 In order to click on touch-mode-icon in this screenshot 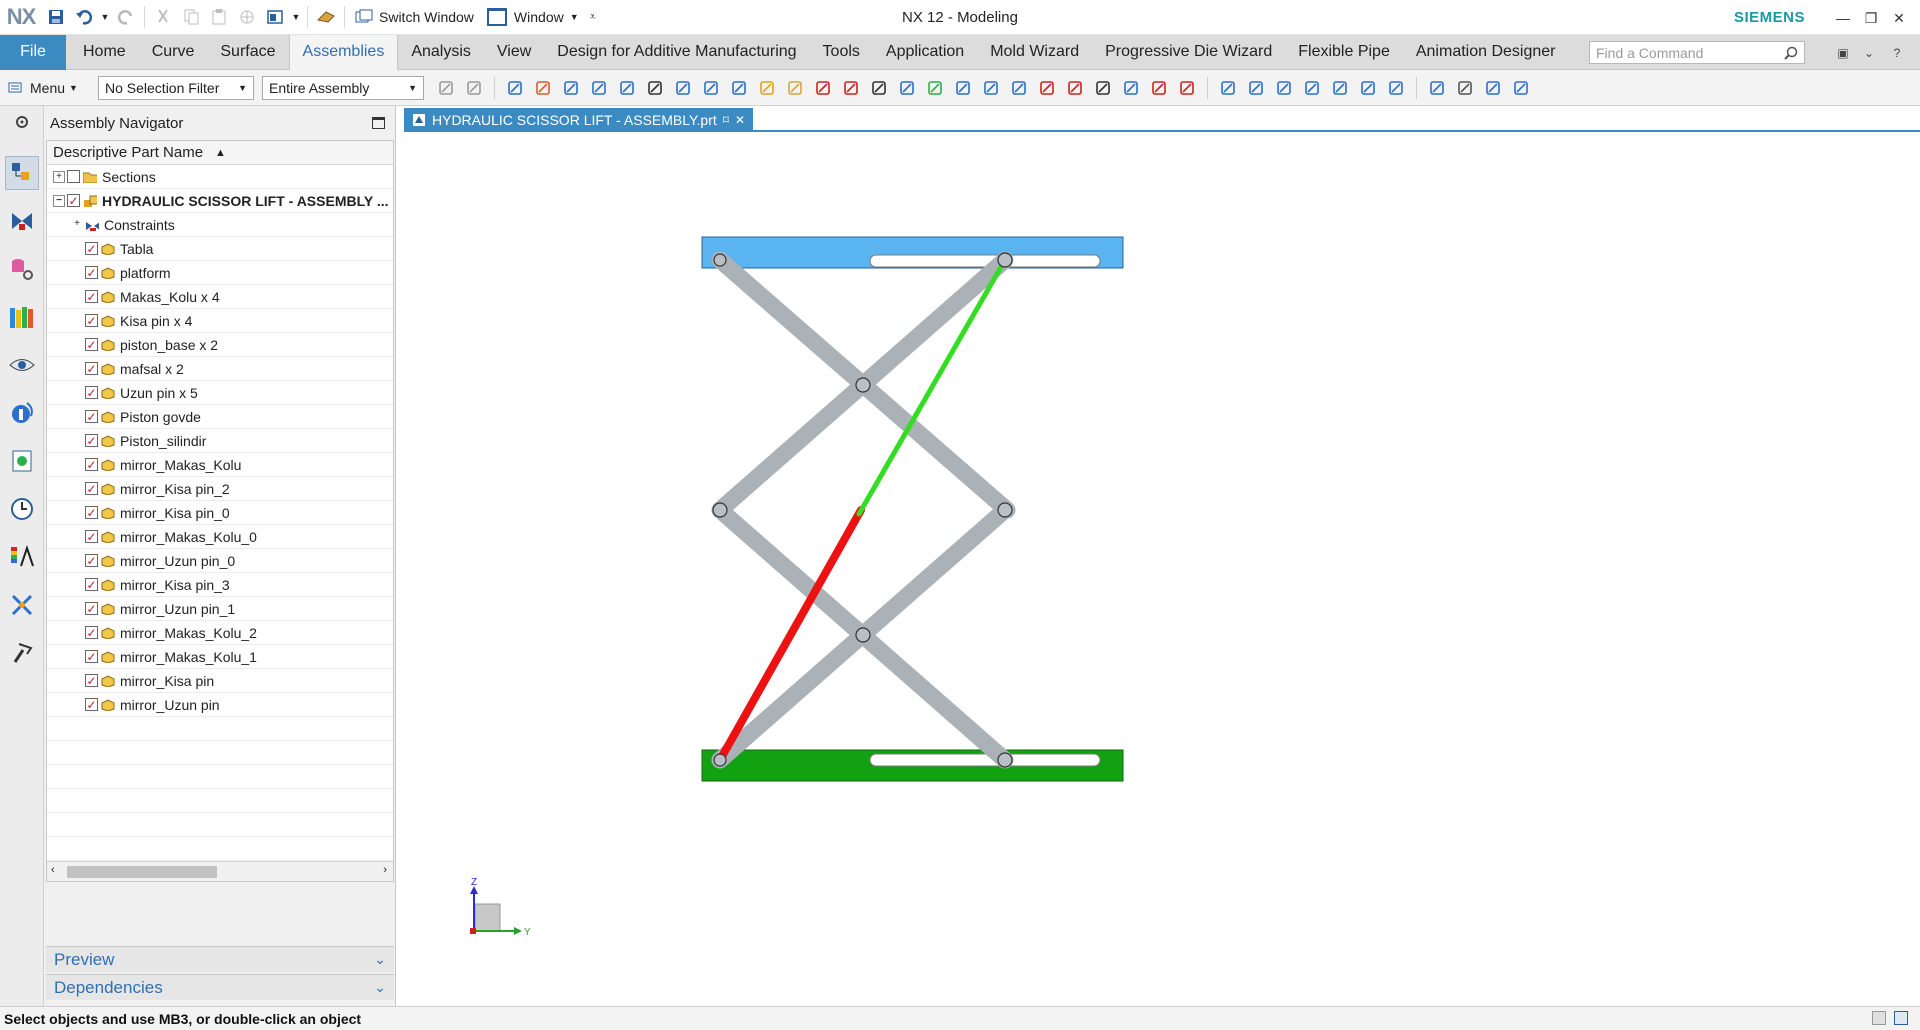, I will do `click(326, 17)`.